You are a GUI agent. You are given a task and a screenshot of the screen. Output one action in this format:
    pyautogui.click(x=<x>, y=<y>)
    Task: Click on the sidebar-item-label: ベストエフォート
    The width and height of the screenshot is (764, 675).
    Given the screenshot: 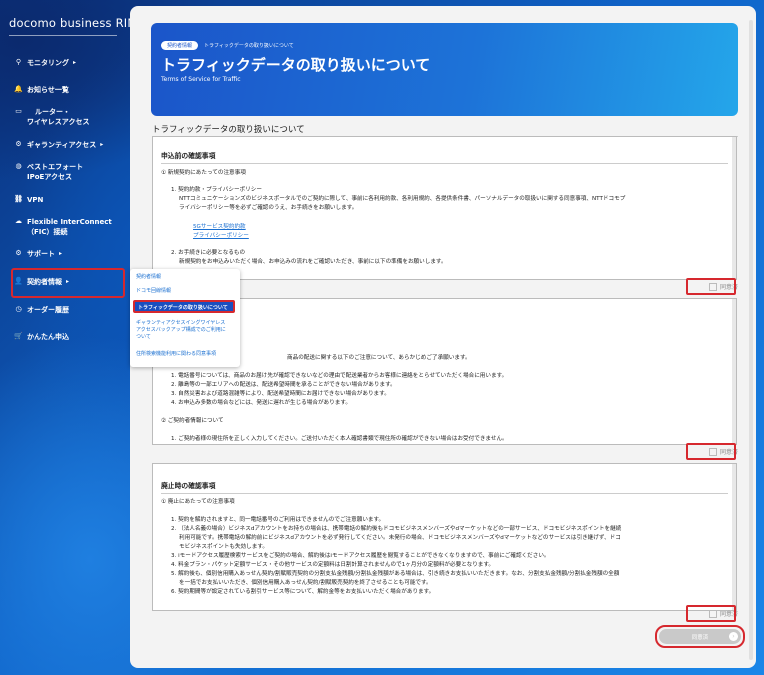 What is the action you would take?
    pyautogui.click(x=55, y=167)
    